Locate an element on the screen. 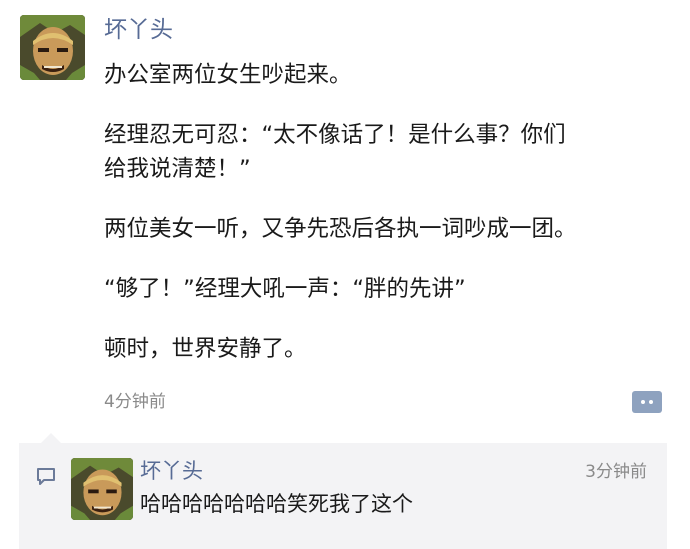  comment-bubble-icon is located at coordinates (46, 476).